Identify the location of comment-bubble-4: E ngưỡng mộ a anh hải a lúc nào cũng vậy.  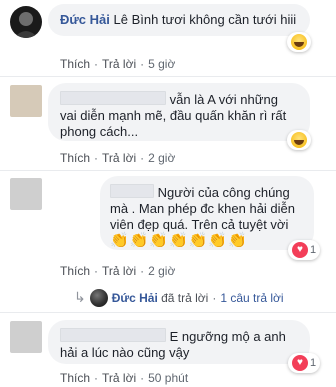
(179, 342).